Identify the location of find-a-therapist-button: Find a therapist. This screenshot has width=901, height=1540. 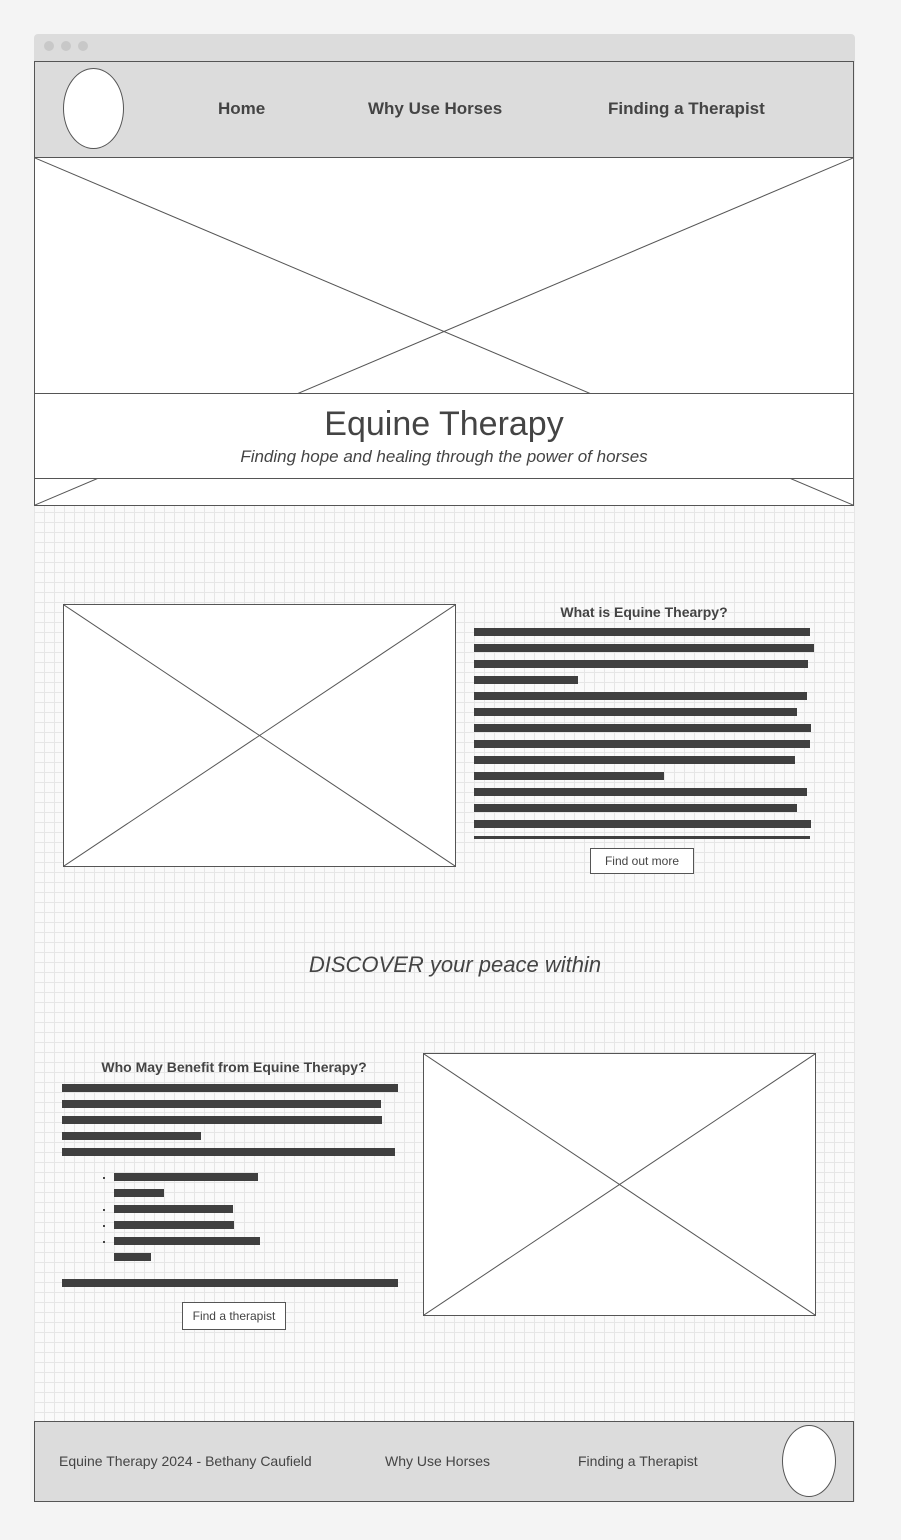
(234, 1316).